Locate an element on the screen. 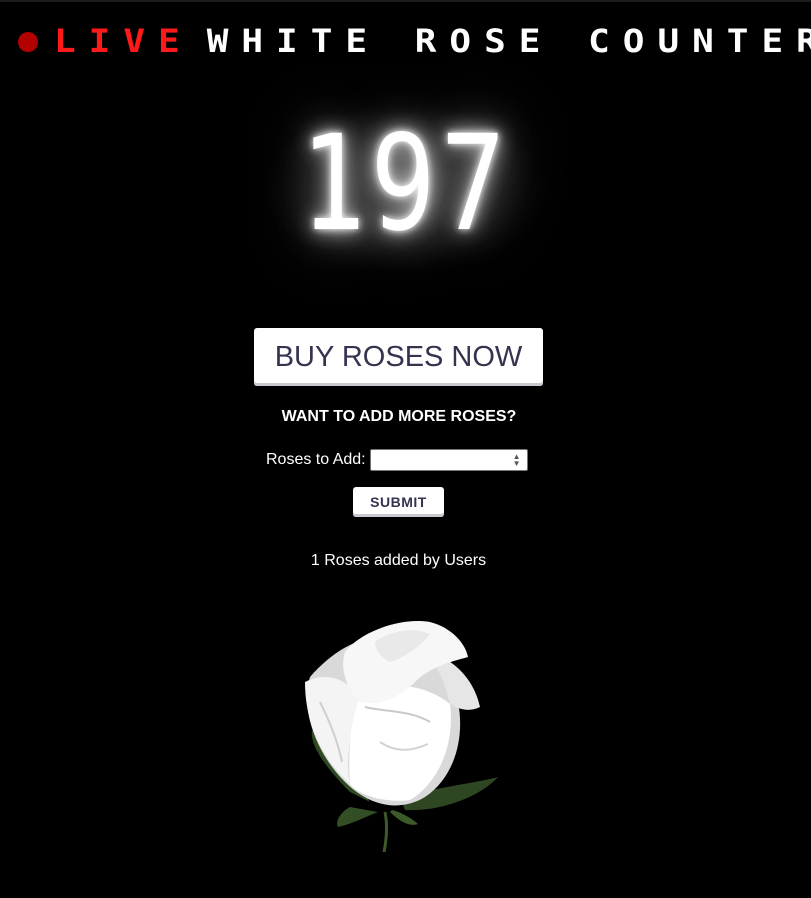  top-border is located at coordinates (405, 1).